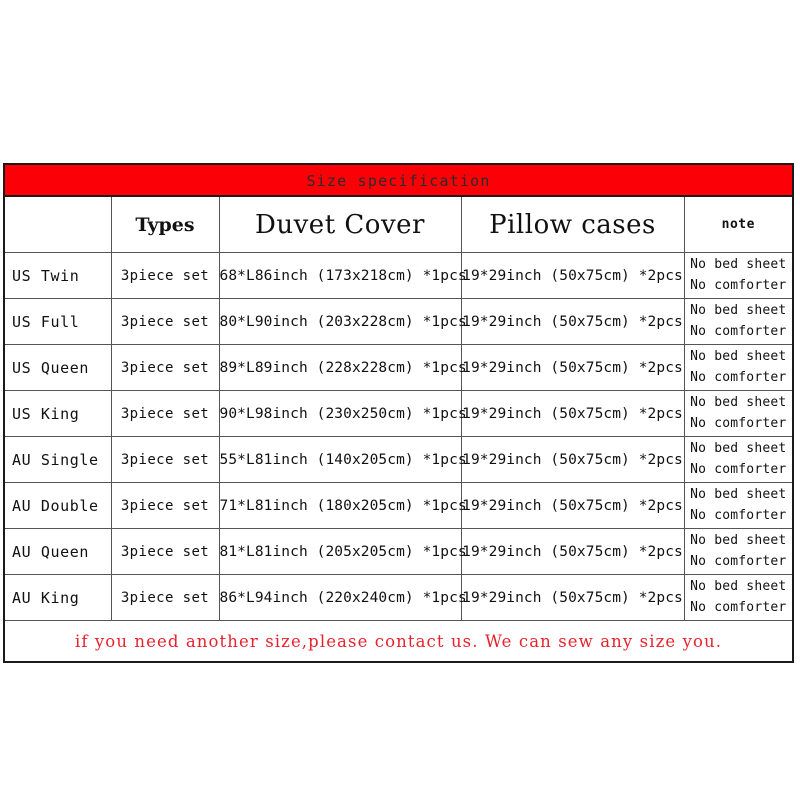 Image resolution: width=800 pixels, height=800 pixels. What do you see at coordinates (57, 551) in the screenshot?
I see `row-size-name: AU Queen` at bounding box center [57, 551].